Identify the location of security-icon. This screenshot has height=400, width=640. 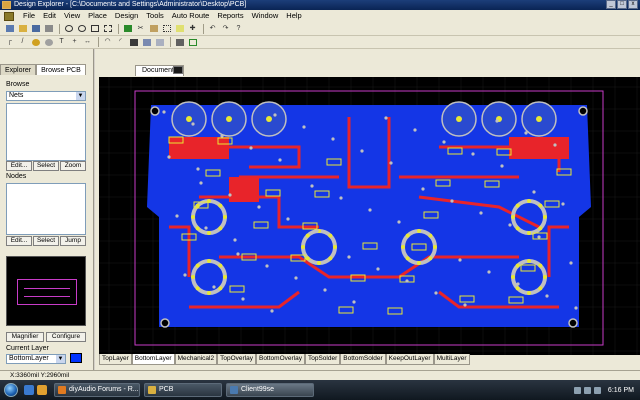
(597, 390).